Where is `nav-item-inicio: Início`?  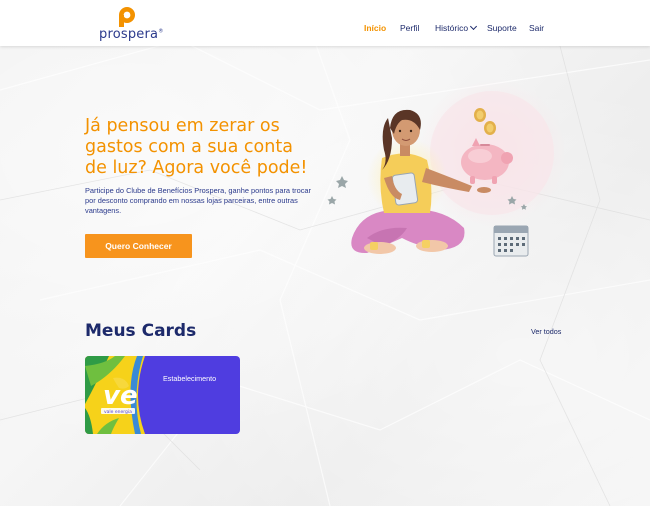 nav-item-inicio: Início is located at coordinates (375, 28).